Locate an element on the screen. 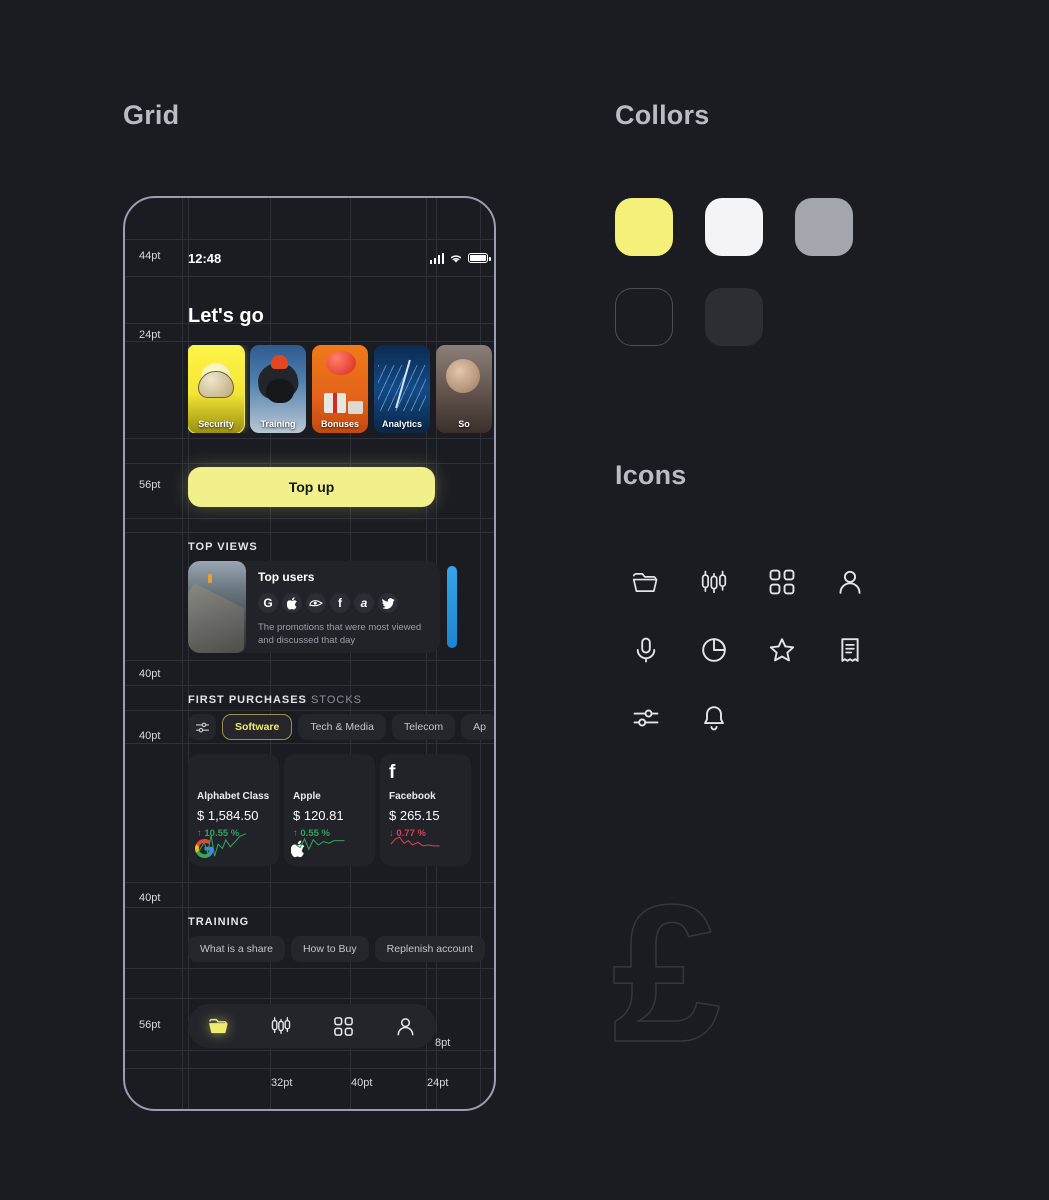  candlestick-icon is located at coordinates (714, 582).